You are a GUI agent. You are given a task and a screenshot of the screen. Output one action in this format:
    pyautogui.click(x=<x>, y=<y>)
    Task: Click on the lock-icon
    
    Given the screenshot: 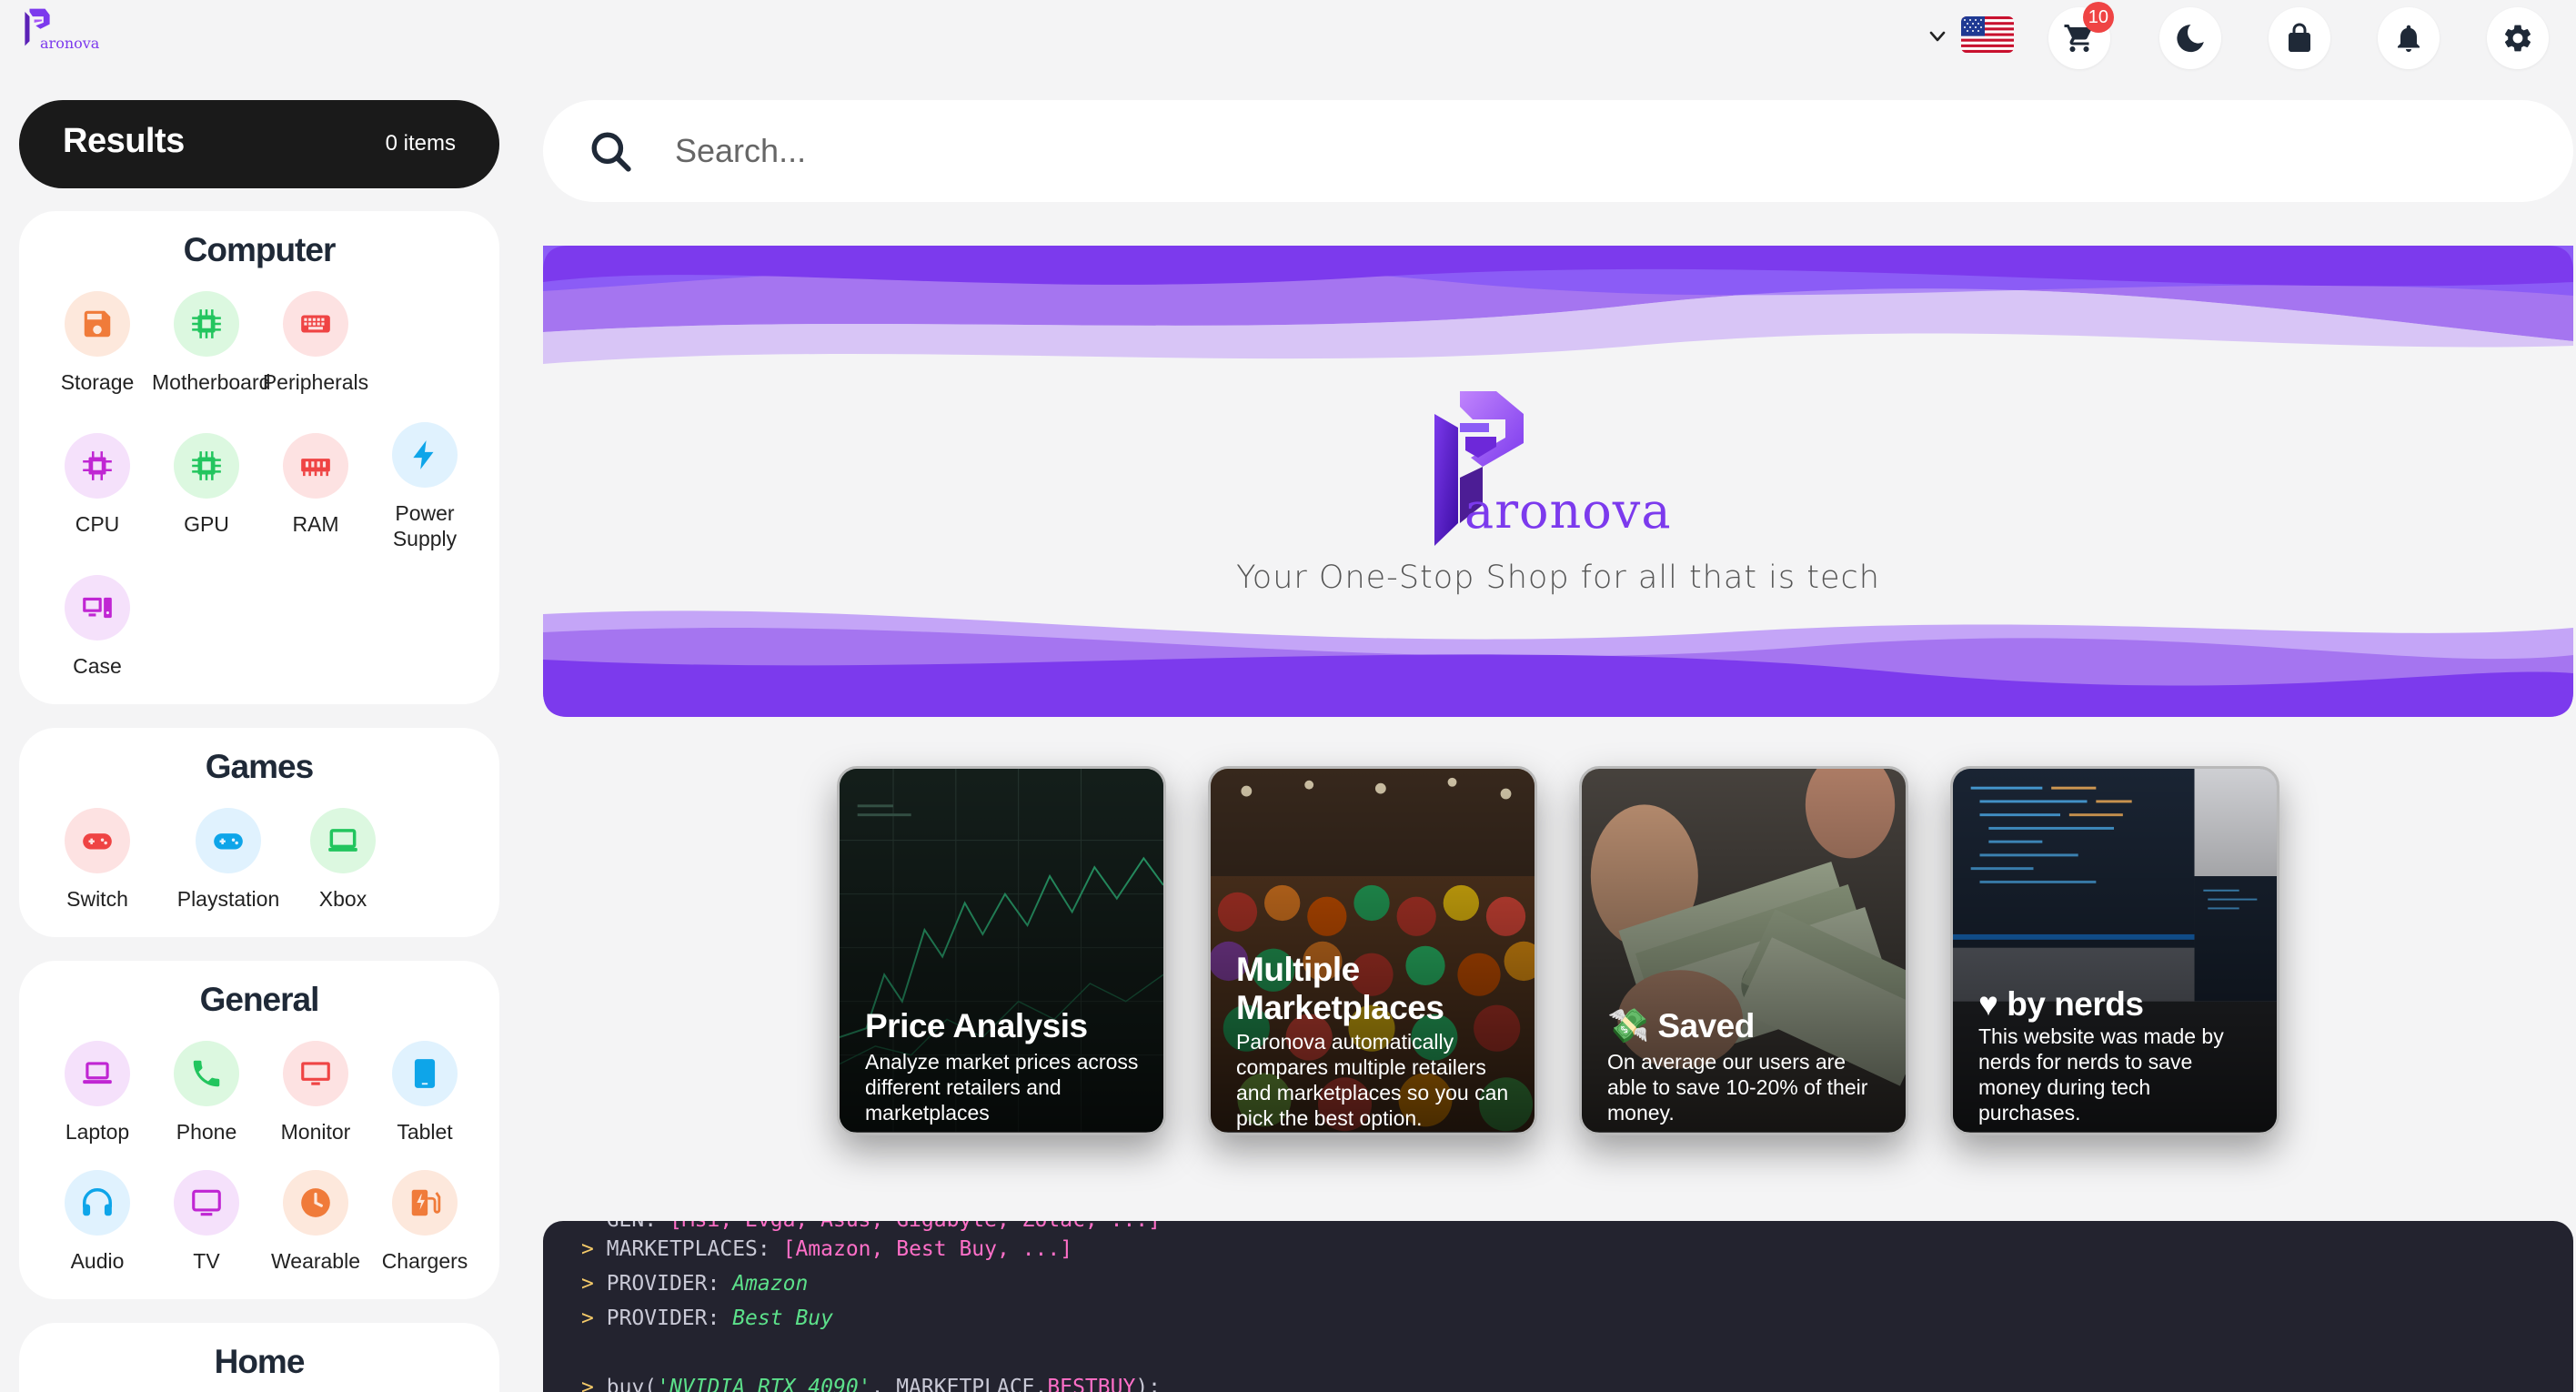 What is the action you would take?
    pyautogui.click(x=2299, y=37)
    